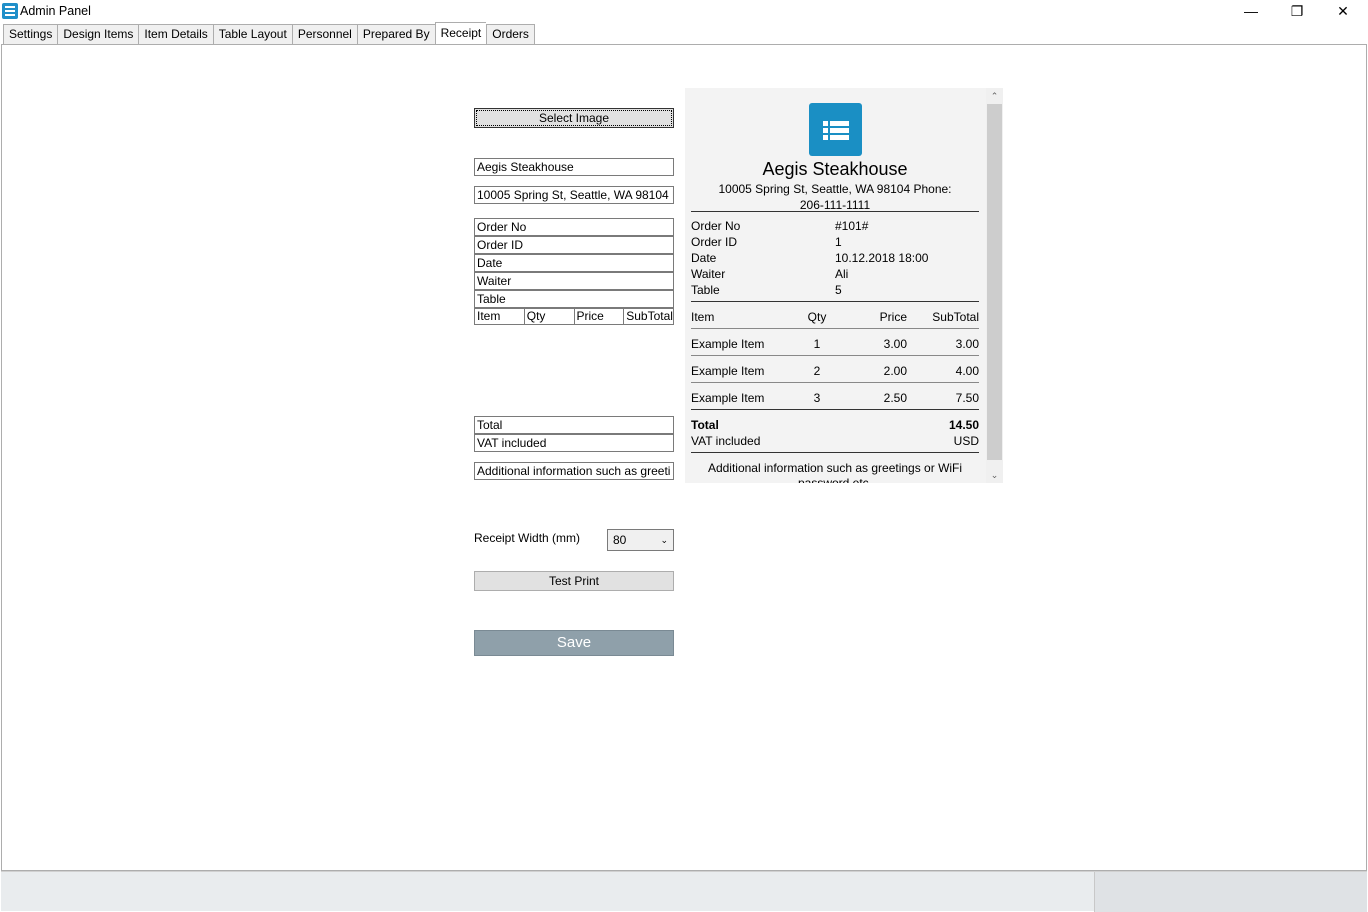  What do you see at coordinates (684, 891) in the screenshot?
I see `status-bar` at bounding box center [684, 891].